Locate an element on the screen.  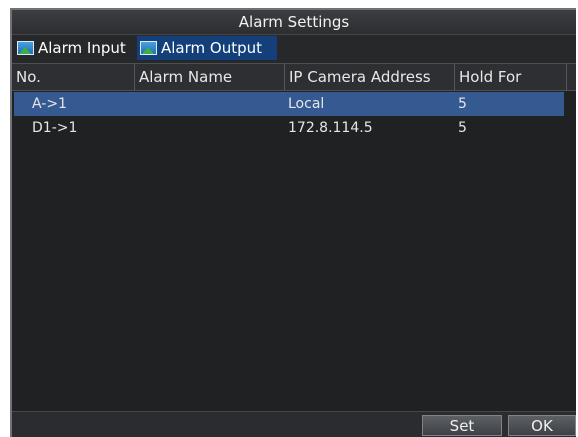
tab-bar: Alarm Input Alarm Output is located at coordinates (295, 48).